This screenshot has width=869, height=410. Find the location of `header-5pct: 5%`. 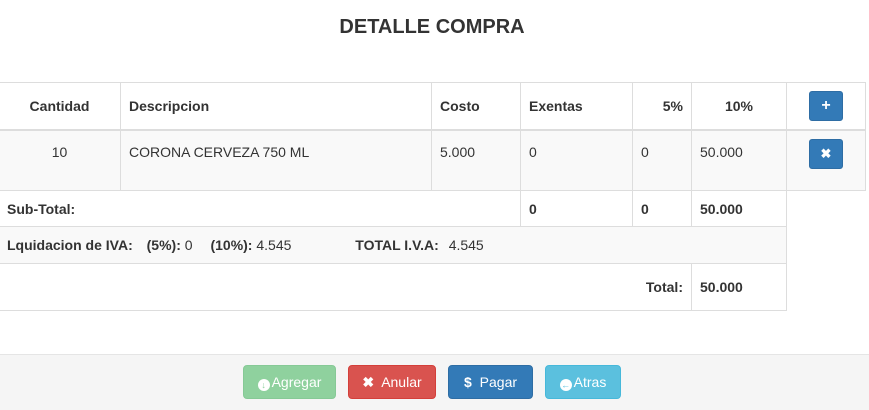

header-5pct: 5% is located at coordinates (662, 106).